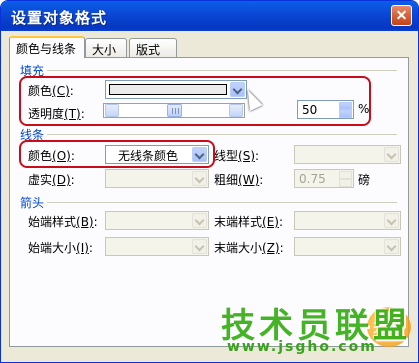 Image resolution: width=419 pixels, height=363 pixels. I want to click on line-divider, so click(222, 134).